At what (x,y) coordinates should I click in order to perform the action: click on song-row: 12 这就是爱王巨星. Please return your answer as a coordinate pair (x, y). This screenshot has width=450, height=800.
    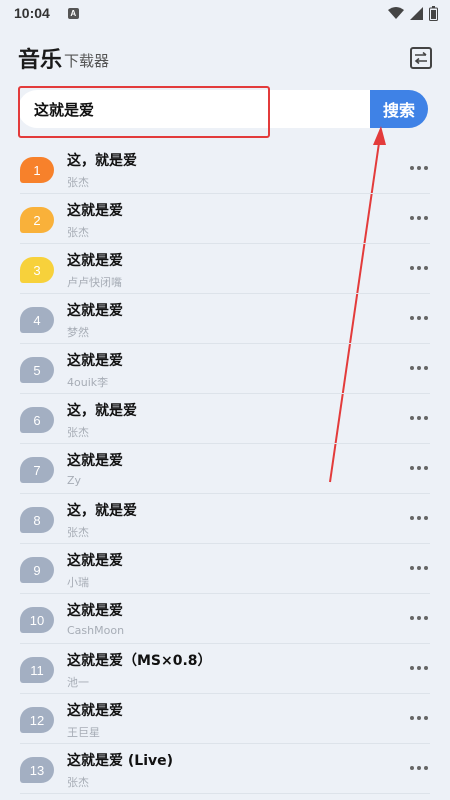
    Looking at the image, I should click on (225, 719).